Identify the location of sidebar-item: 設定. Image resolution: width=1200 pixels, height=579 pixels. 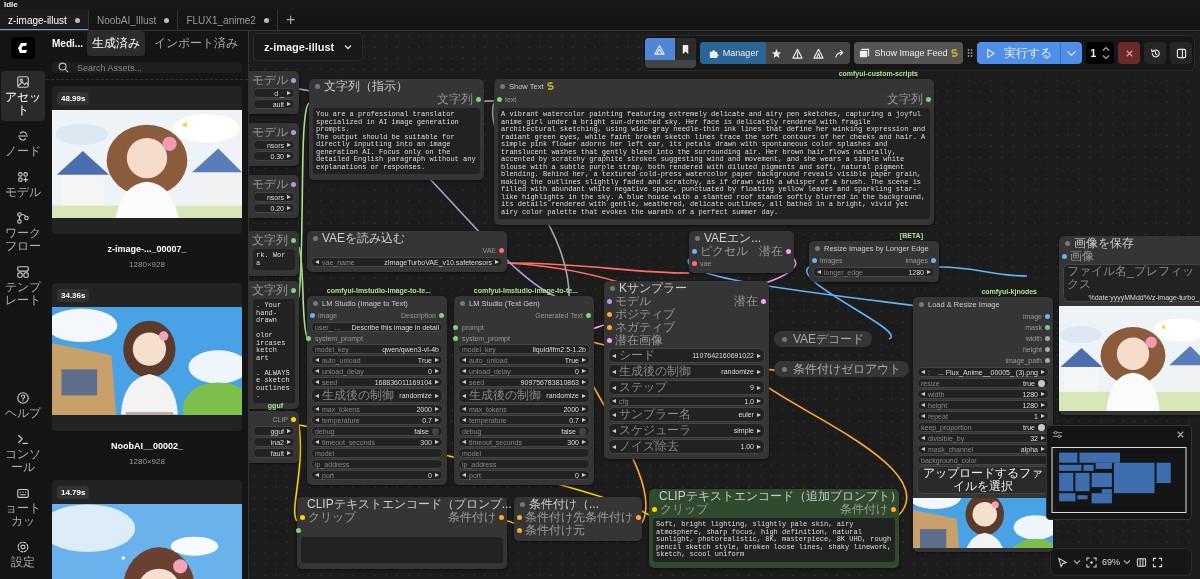
(23, 554).